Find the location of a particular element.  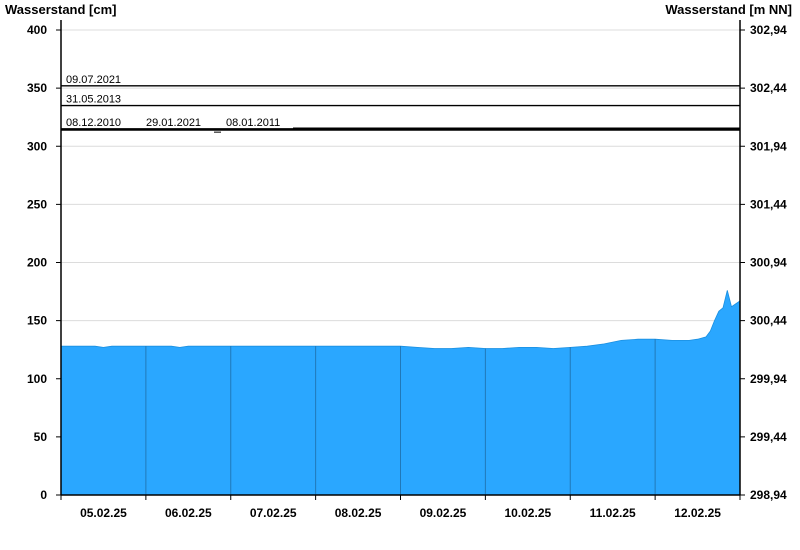

right-tick-label: 302,44 is located at coordinates (768, 88).